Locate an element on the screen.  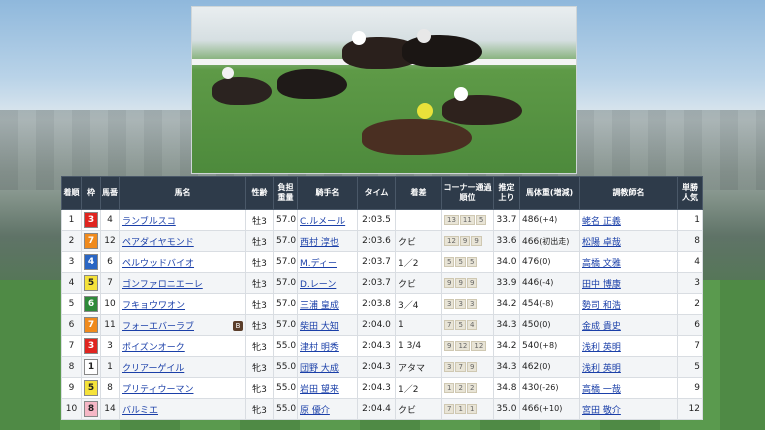
jockey-link: 団野 大成 is located at coordinates (319, 369).